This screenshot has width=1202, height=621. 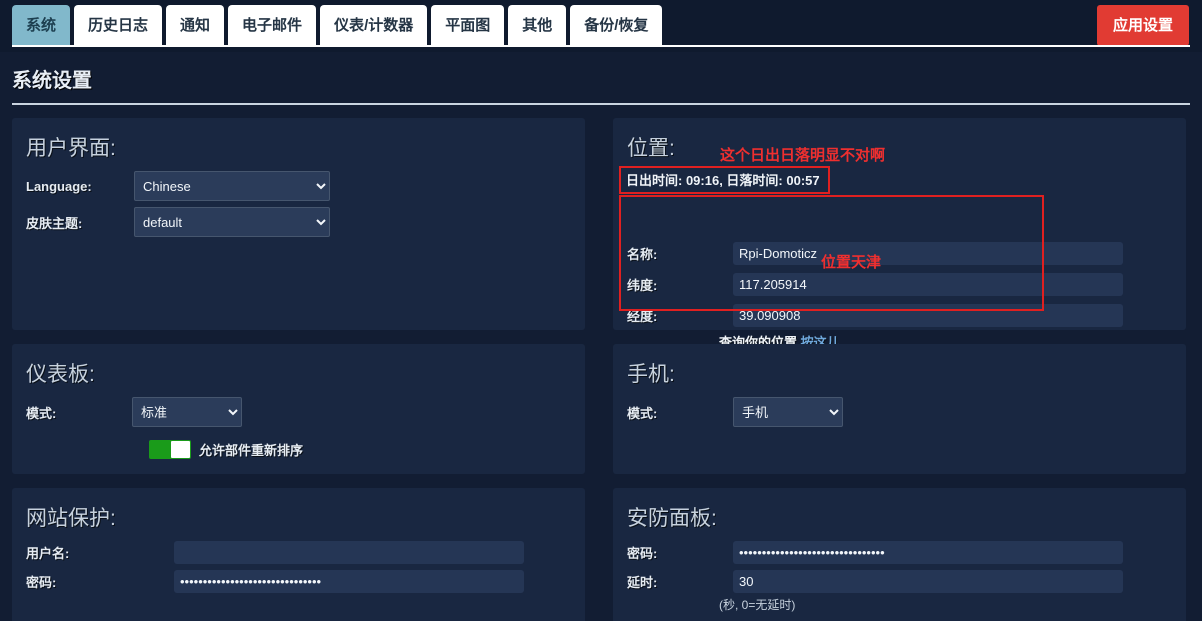 I want to click on longitude-label: 经度:, so click(x=642, y=316).